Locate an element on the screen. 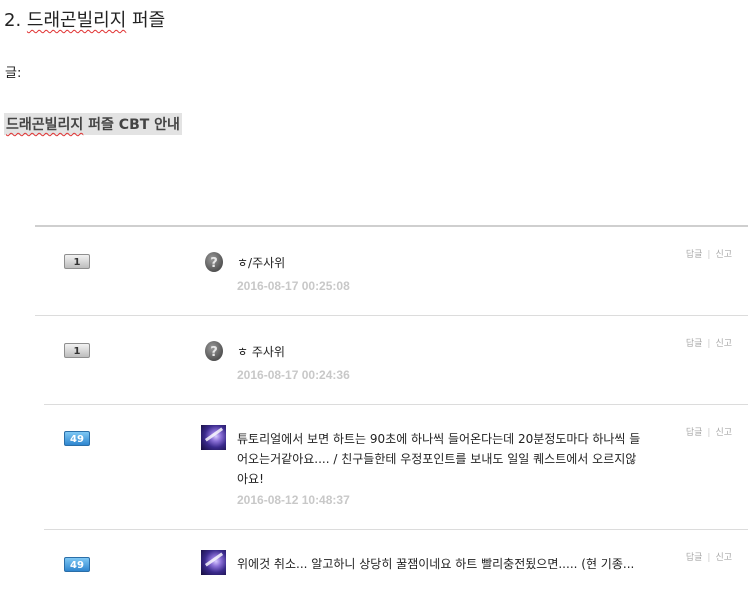  comment-item: 1 ? 답글 | 신고 ㅎ/주사위 2016-08-17 00:25:08 is located at coordinates (391, 271).